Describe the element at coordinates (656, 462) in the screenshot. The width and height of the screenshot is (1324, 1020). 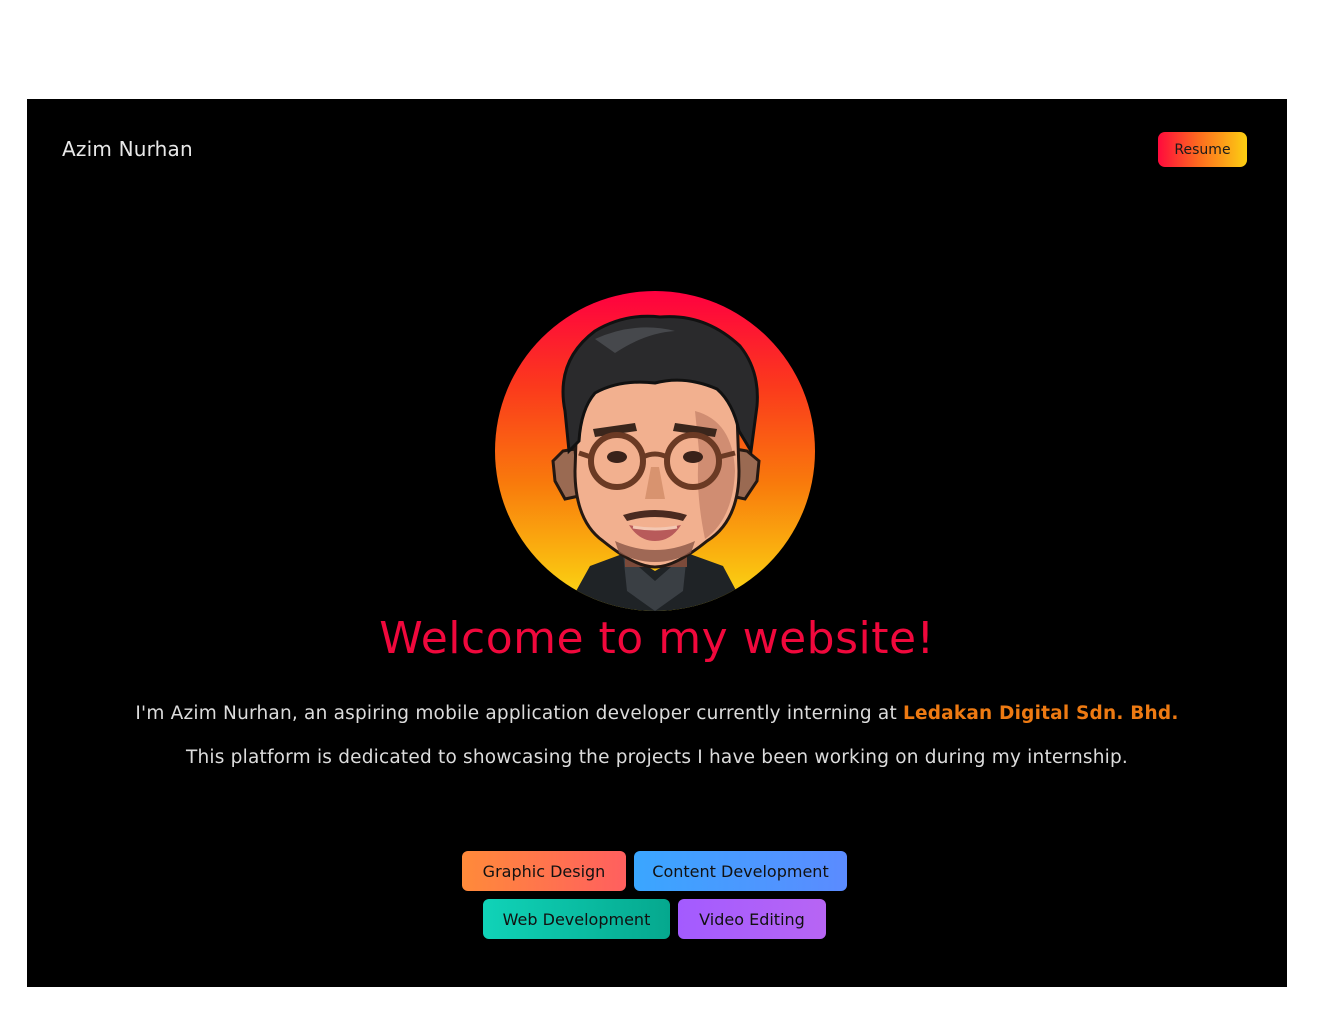
I see `avatar-portrait-image` at that location.